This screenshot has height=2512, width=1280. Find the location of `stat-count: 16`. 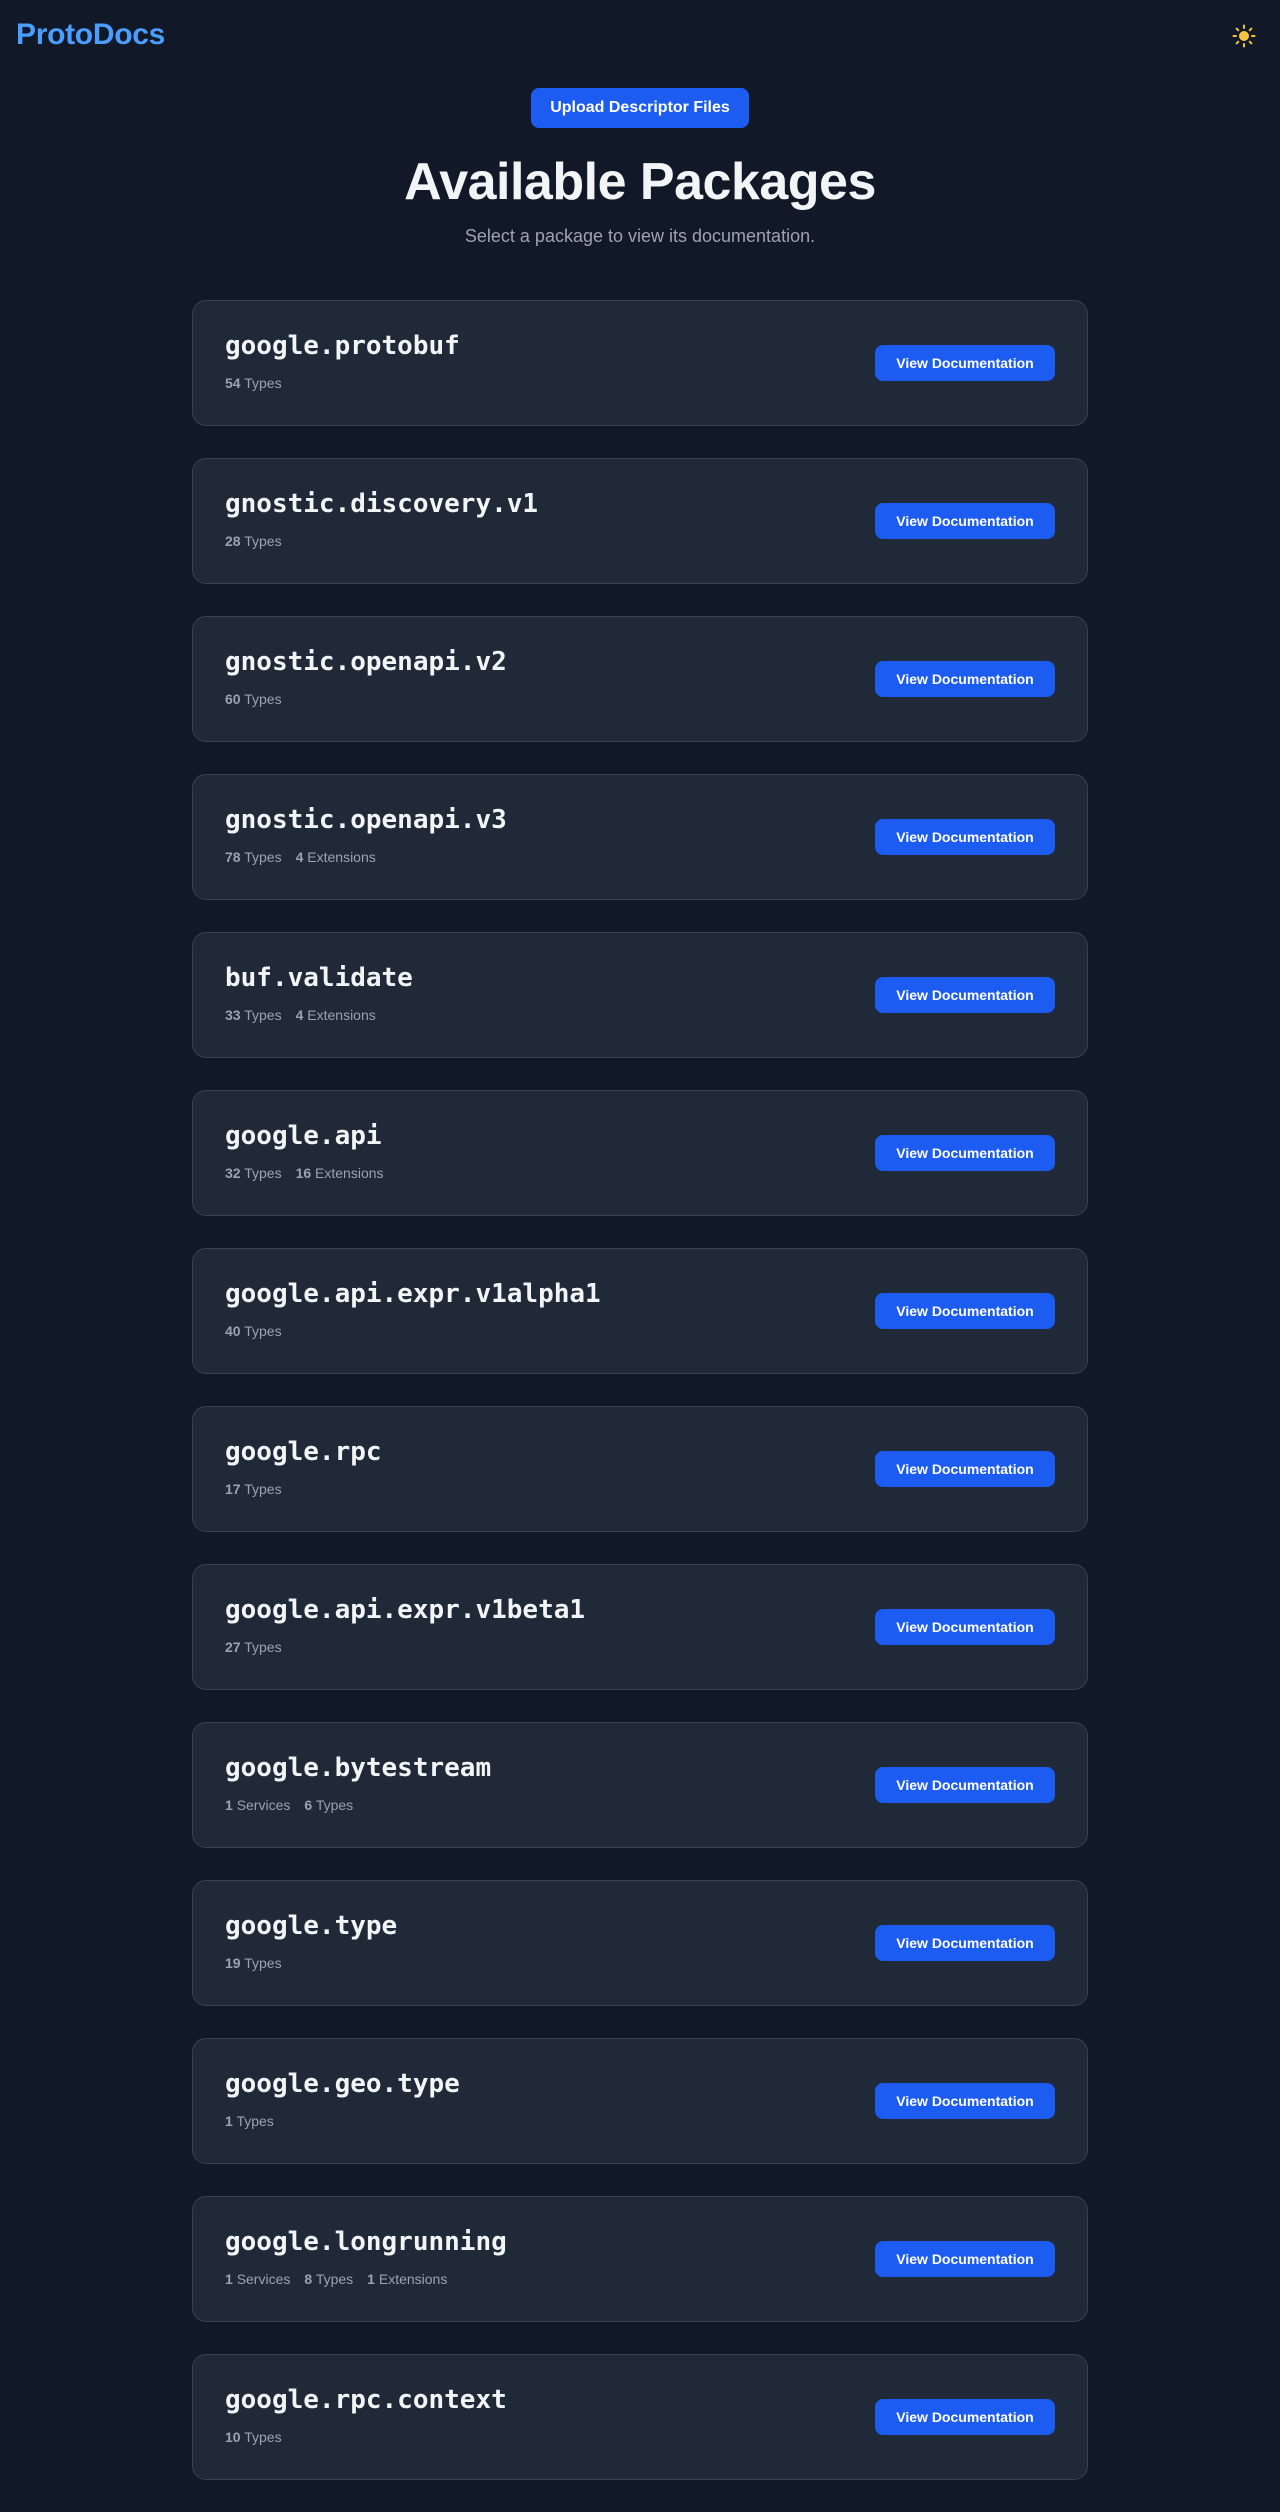

stat-count: 16 is located at coordinates (303, 1173).